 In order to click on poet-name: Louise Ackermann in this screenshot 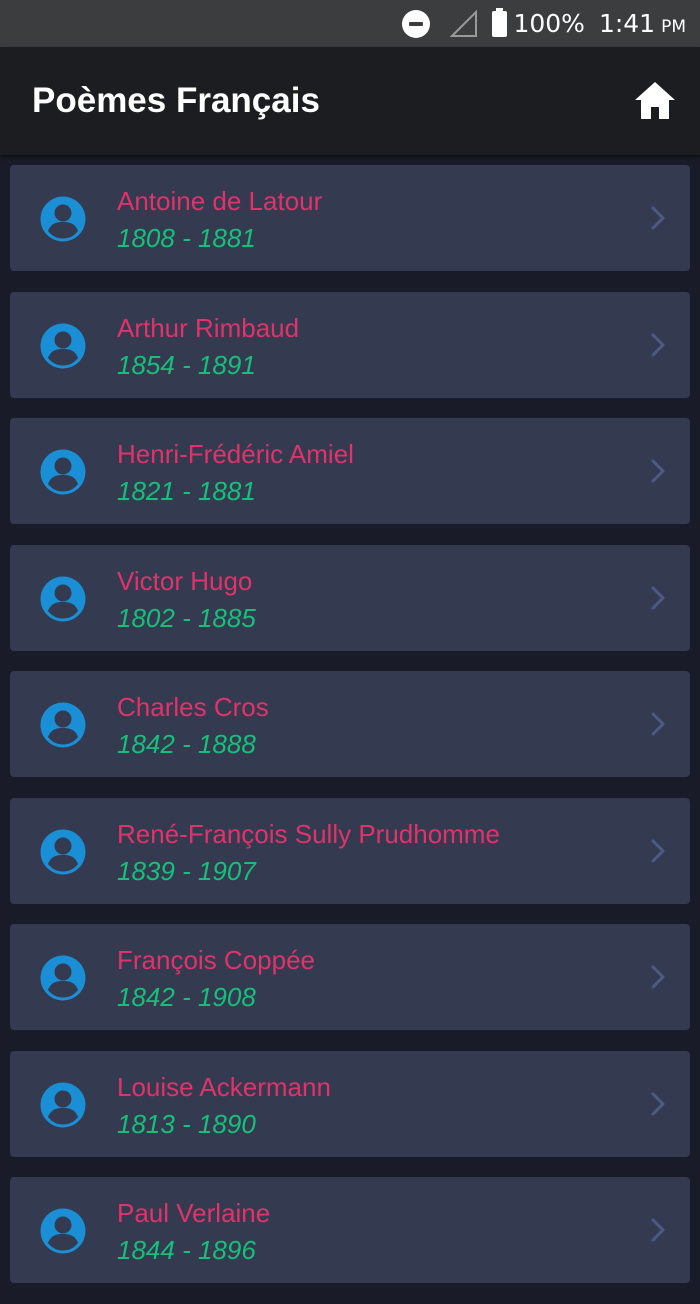, I will do `click(224, 1086)`.